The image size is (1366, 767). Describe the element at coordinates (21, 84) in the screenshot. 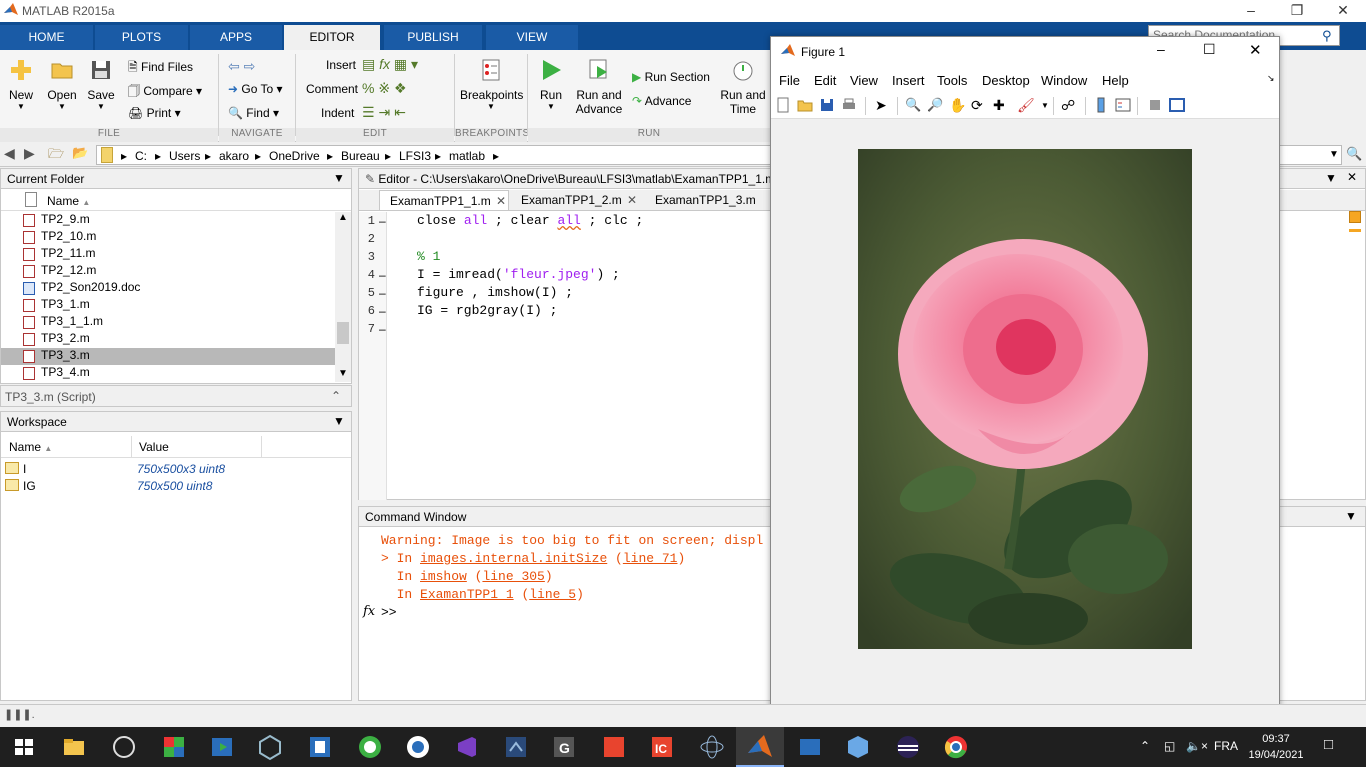

I see `new-button: New ▼` at that location.